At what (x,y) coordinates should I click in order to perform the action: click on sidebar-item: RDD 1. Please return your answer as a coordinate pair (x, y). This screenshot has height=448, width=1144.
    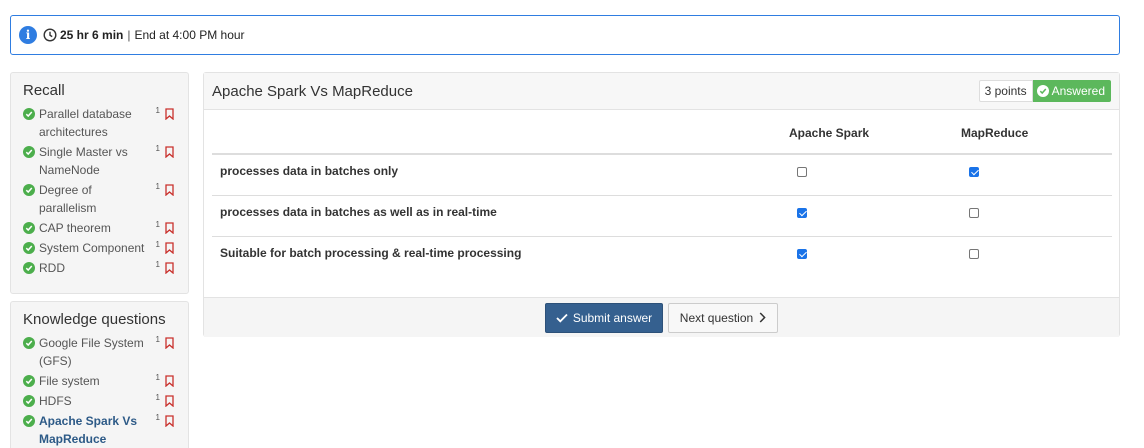
    Looking at the image, I should click on (102, 268).